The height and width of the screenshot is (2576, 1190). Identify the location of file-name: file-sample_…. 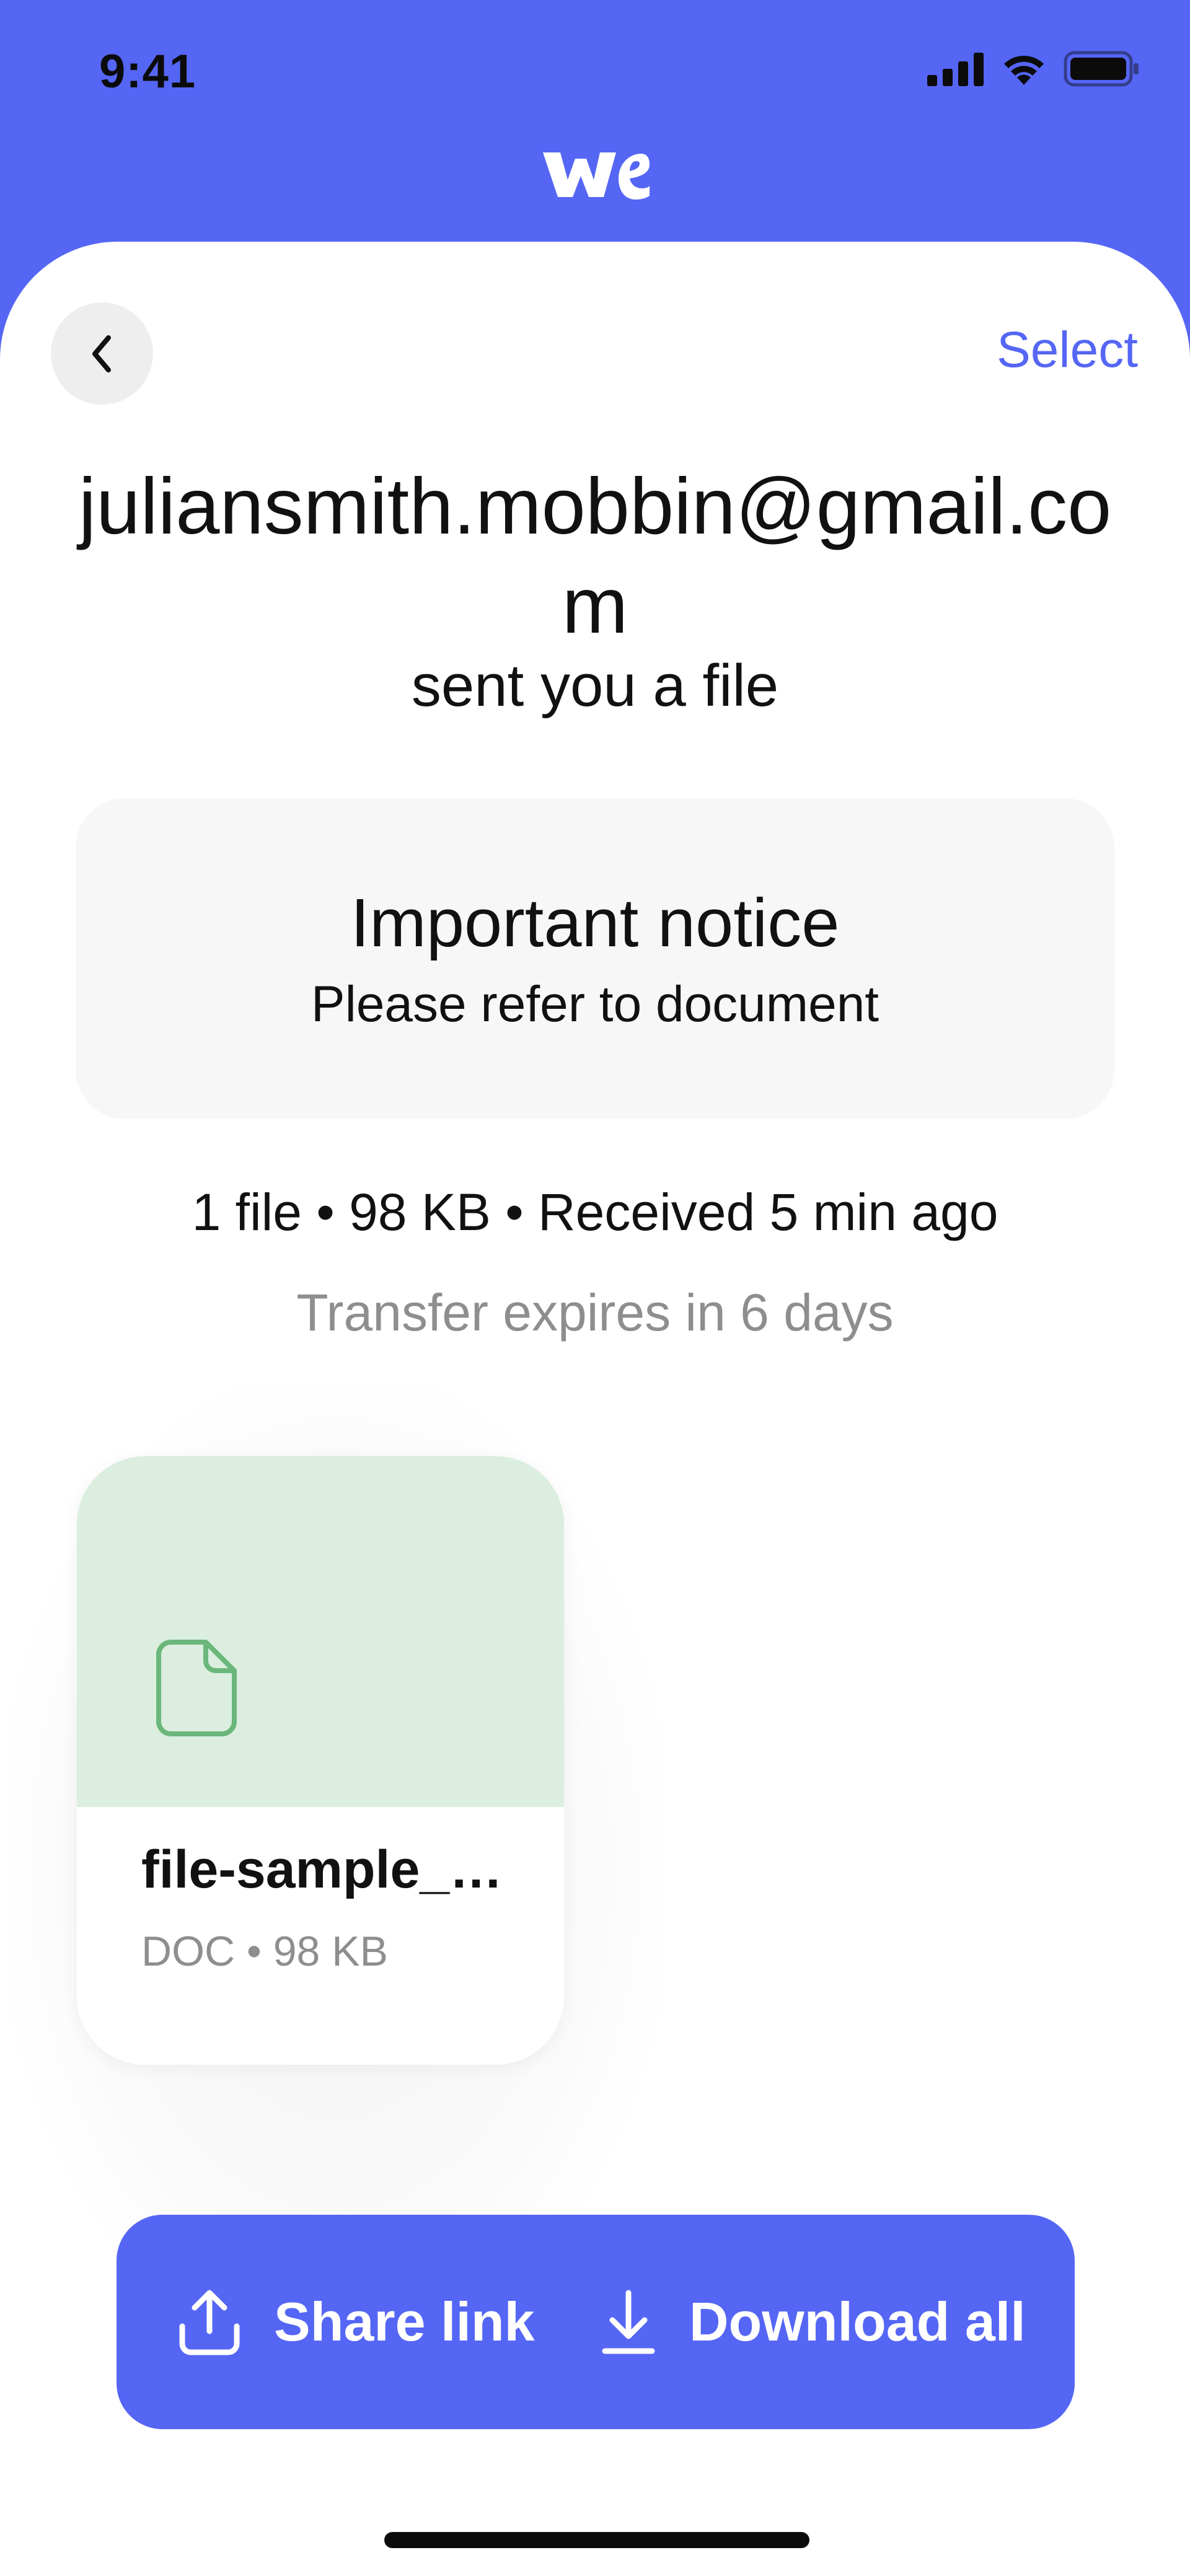
(322, 1869).